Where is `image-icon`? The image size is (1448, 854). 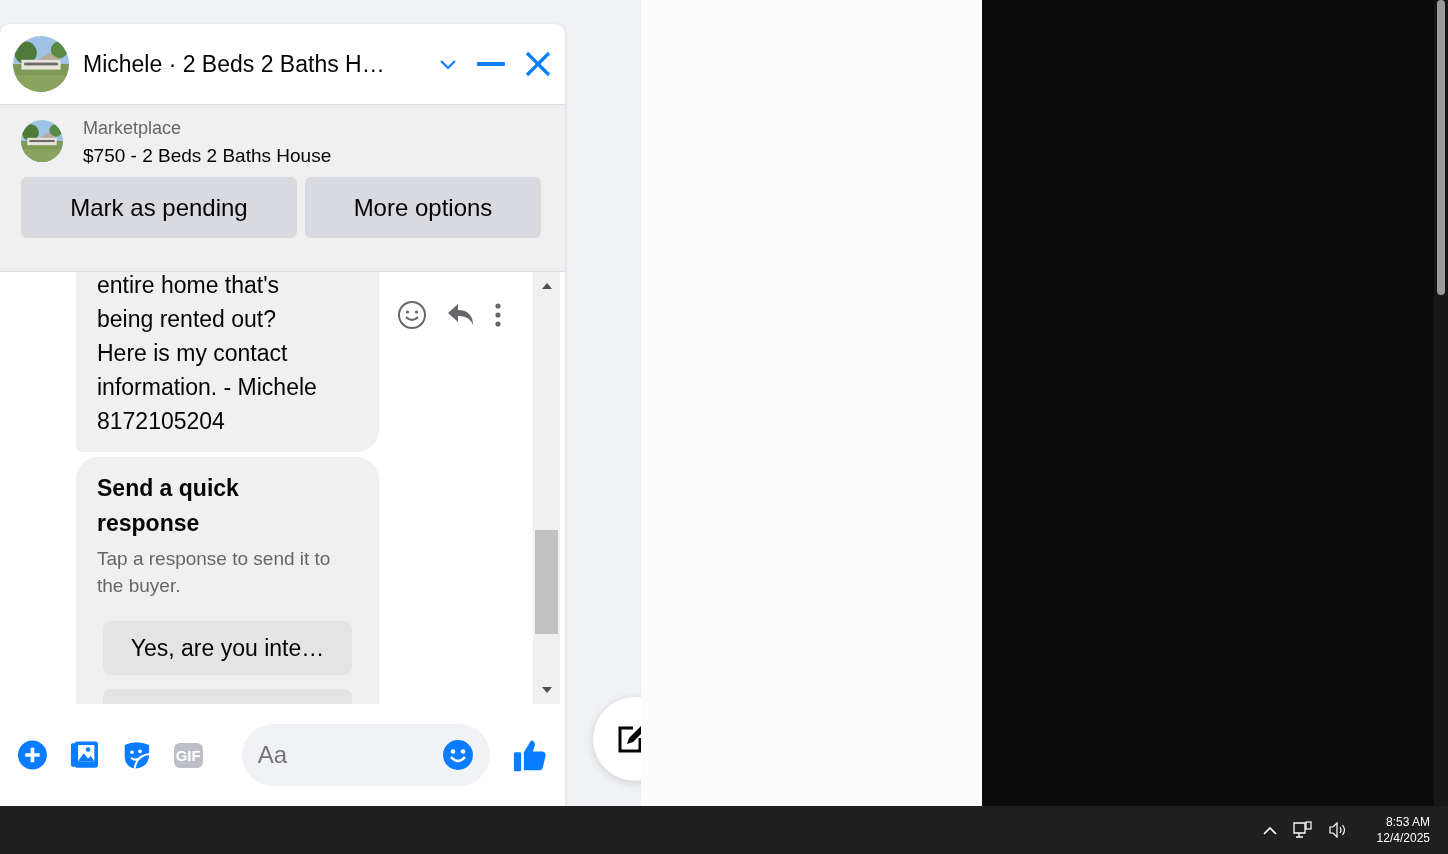 image-icon is located at coordinates (84, 755).